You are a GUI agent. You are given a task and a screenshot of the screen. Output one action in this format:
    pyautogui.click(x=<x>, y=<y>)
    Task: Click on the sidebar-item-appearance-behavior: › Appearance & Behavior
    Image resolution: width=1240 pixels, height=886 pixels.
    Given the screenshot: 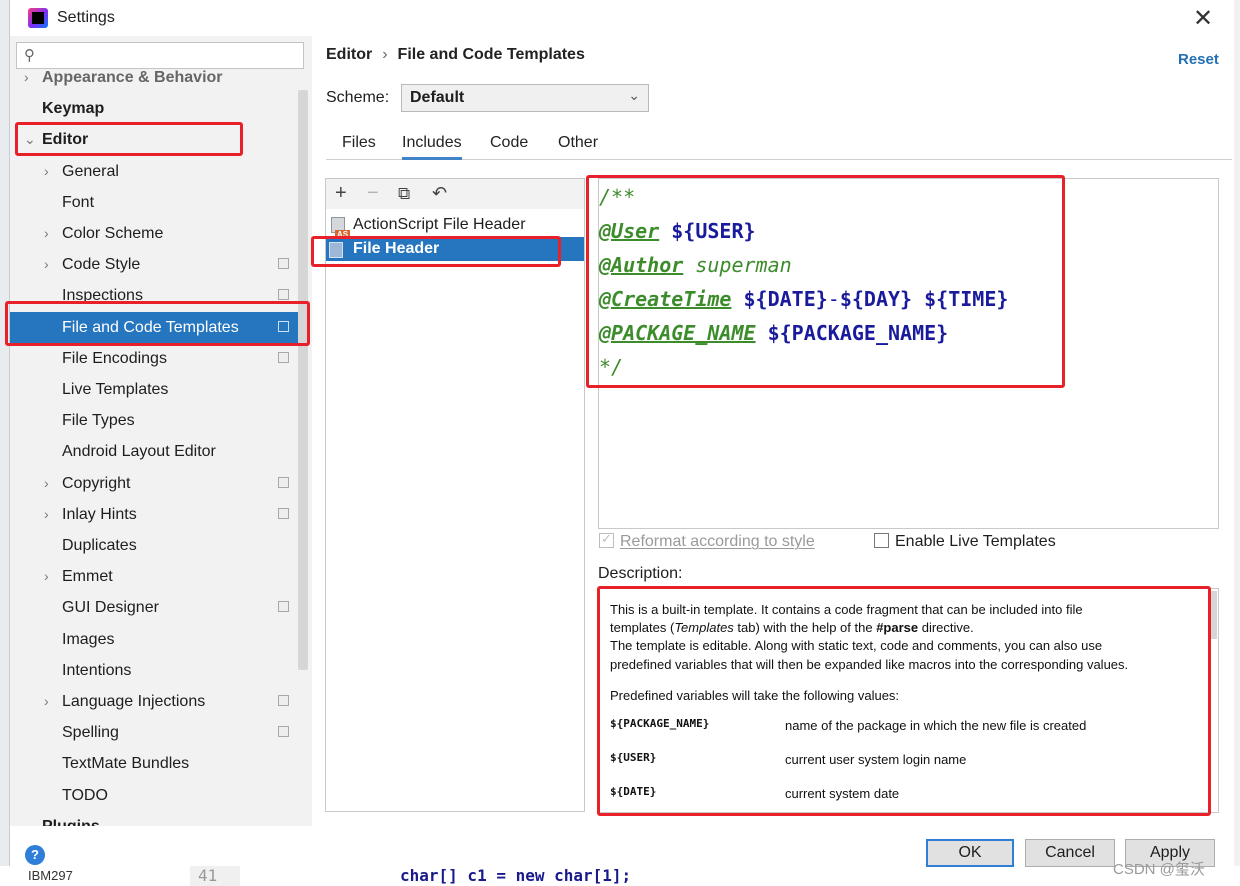 What is the action you would take?
    pyautogui.click(x=155, y=77)
    